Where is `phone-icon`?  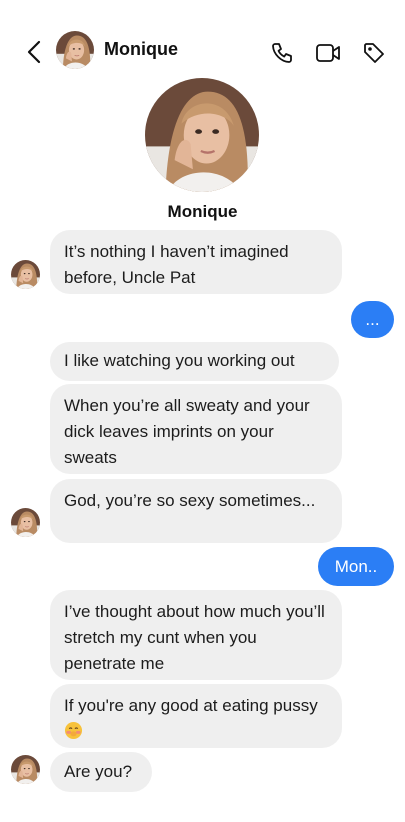
phone-icon is located at coordinates (282, 53).